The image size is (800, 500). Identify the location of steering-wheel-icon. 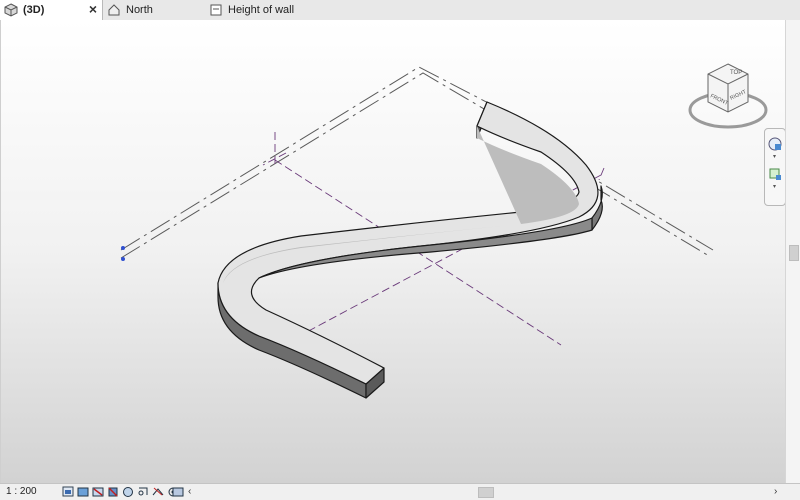
(775, 144).